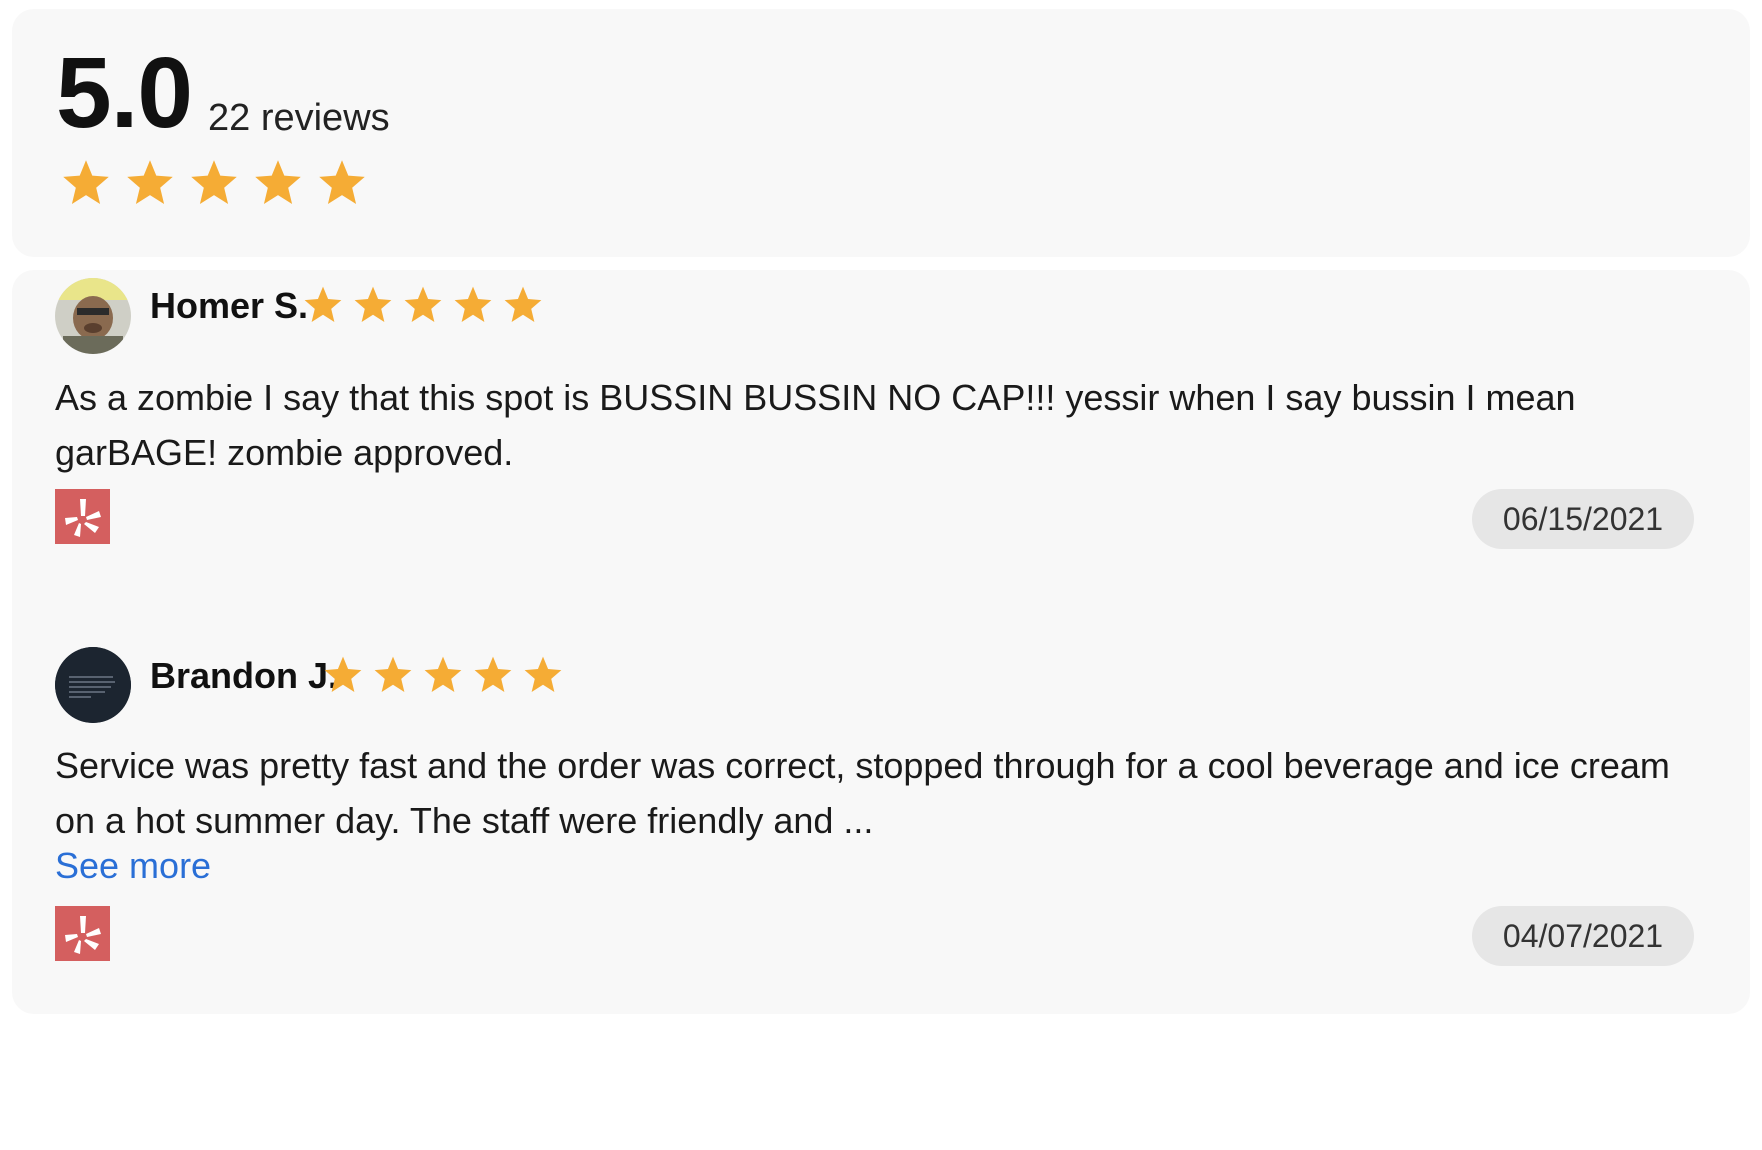 The height and width of the screenshot is (1150, 1762). I want to click on review-date: 04/07/2021, so click(1583, 936).